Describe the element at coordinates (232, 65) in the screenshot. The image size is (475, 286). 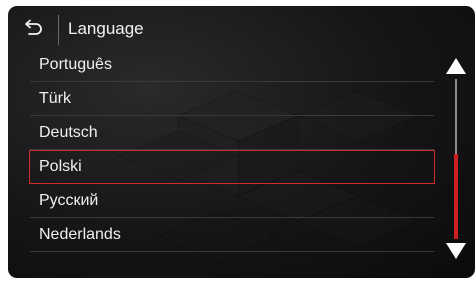
I see `language-item-portugues: Português` at that location.